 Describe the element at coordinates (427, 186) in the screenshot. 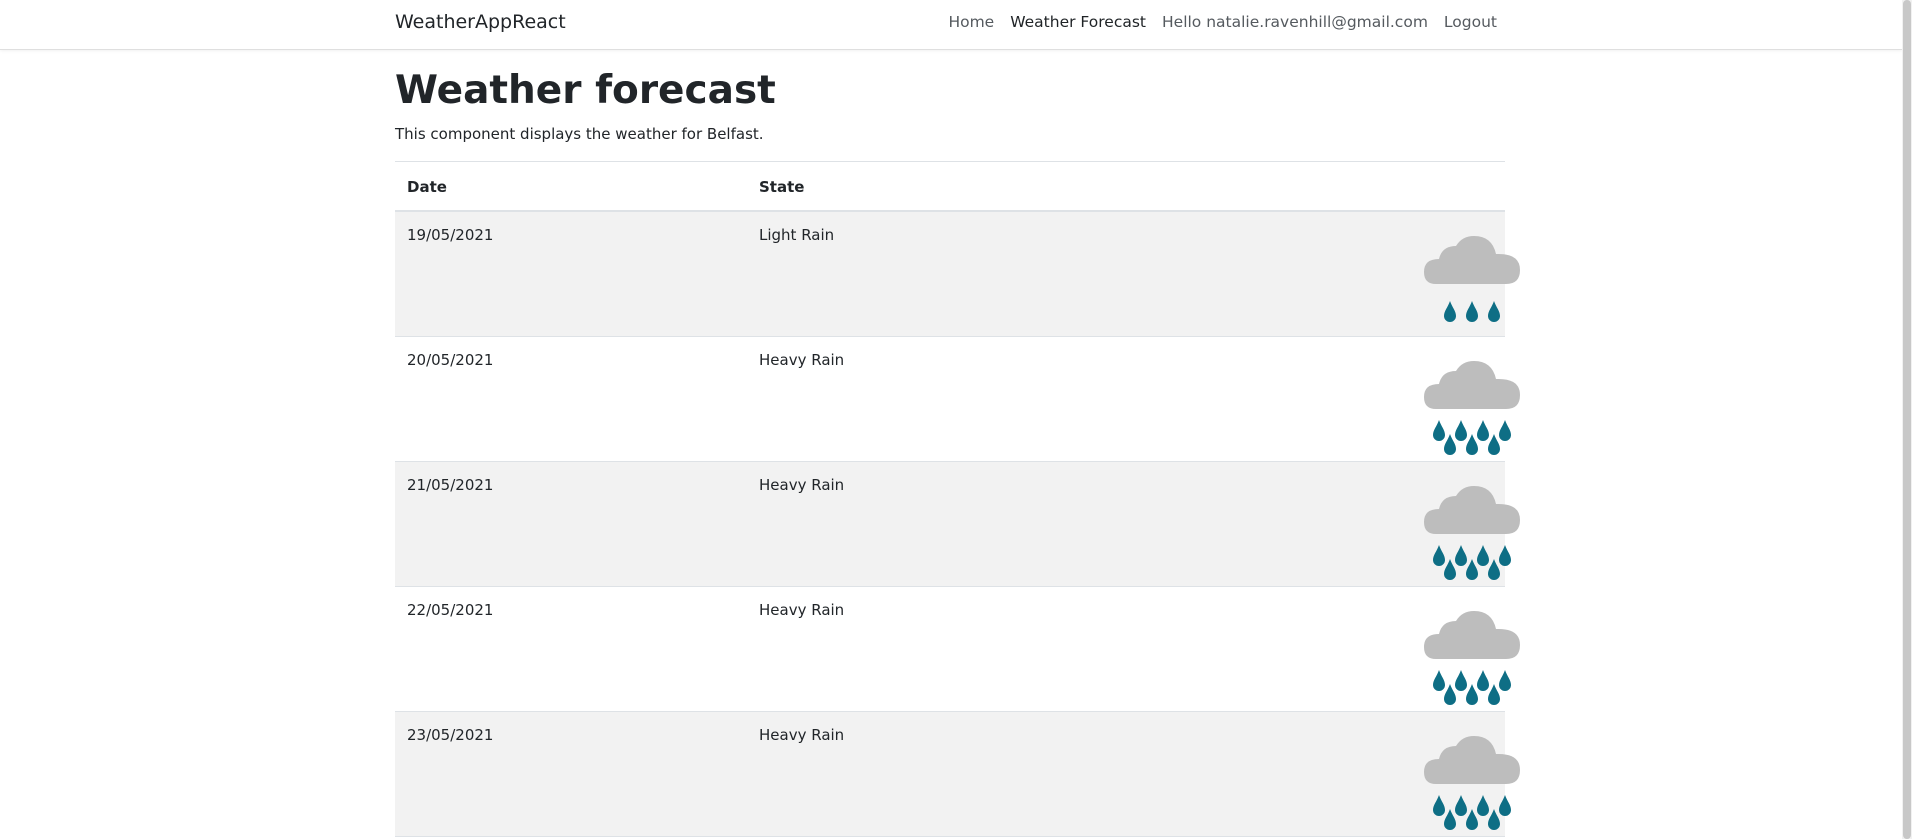

I see `date-column-header: Date` at that location.